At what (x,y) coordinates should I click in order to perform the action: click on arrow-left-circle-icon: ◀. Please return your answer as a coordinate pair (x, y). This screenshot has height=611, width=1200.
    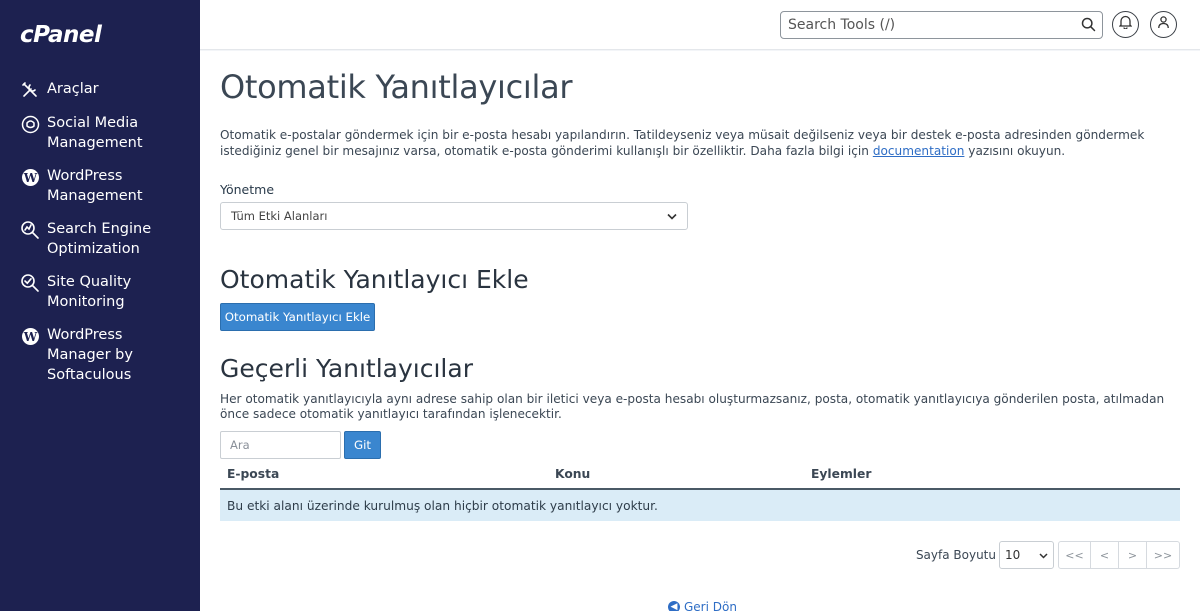
    Looking at the image, I should click on (674, 606).